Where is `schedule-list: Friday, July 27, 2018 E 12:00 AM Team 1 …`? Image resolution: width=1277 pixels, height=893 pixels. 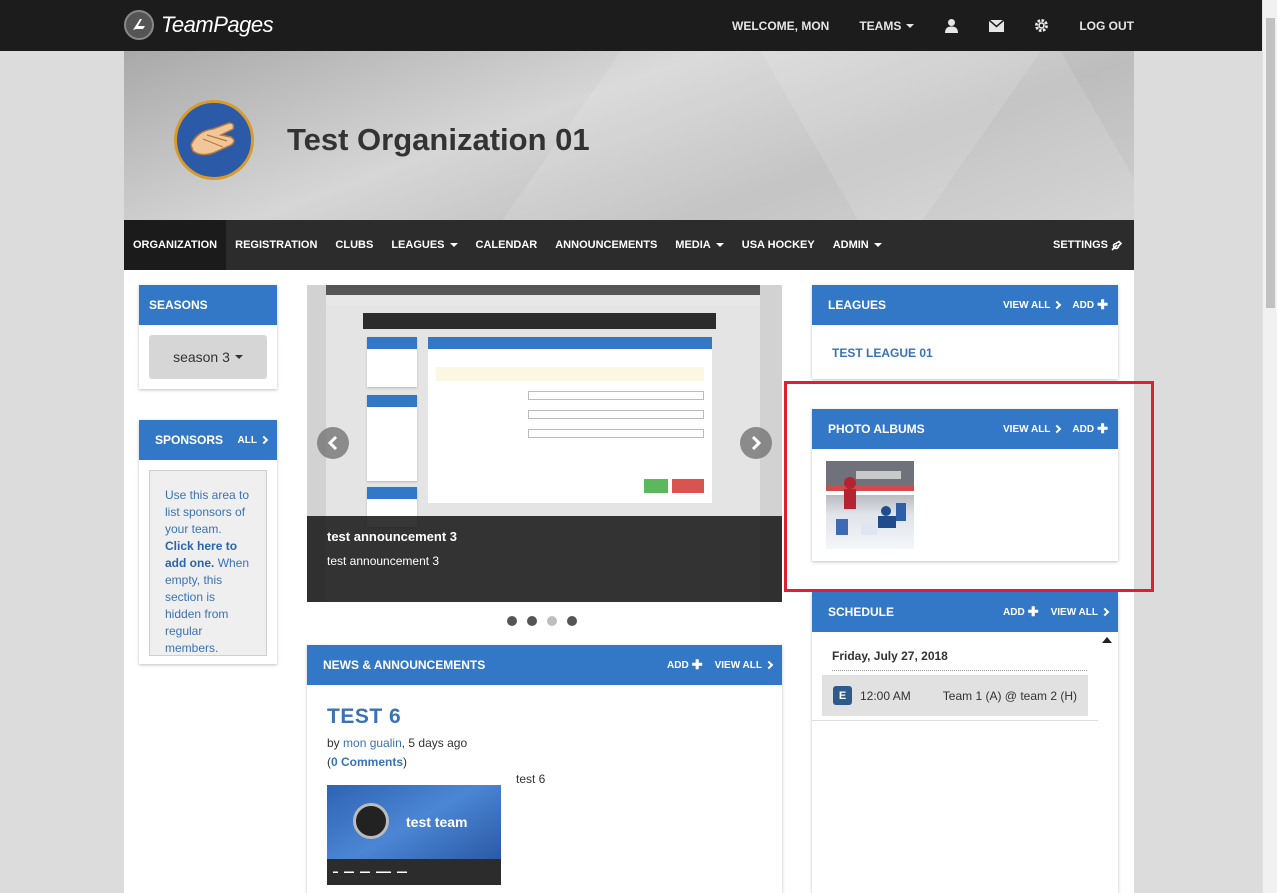 schedule-list: Friday, July 27, 2018 E 12:00 AM Team 1 … is located at coordinates (965, 762).